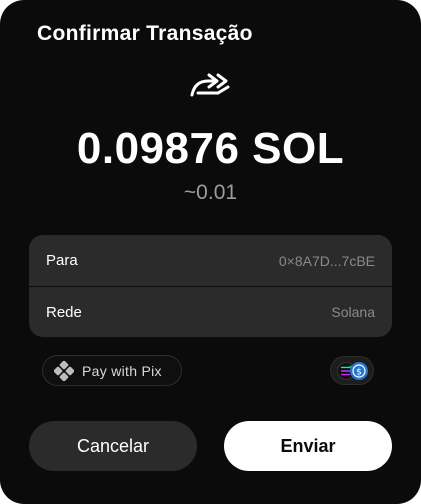 The image size is (421, 504). What do you see at coordinates (64, 312) in the screenshot?
I see `network-label: Rede` at bounding box center [64, 312].